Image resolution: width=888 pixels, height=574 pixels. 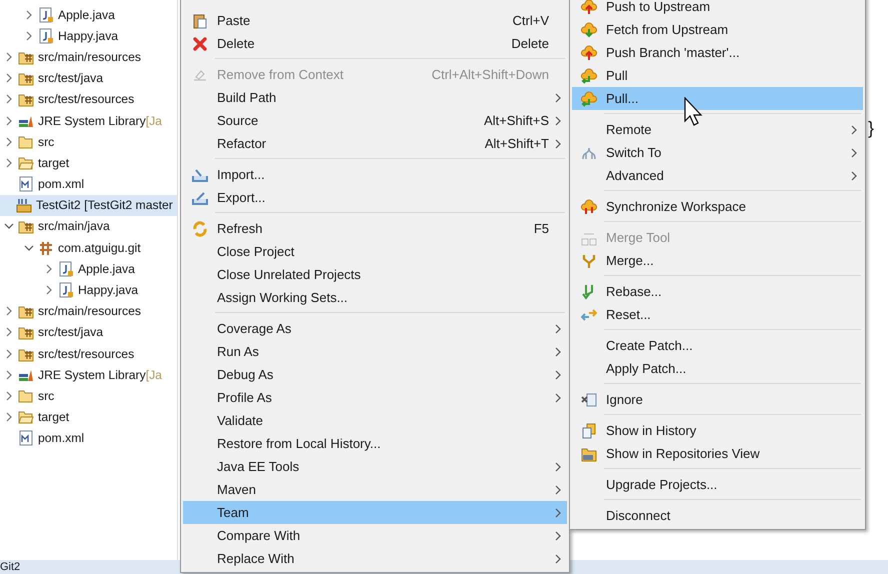 What do you see at coordinates (9, 226) in the screenshot?
I see `chevron-down-icon` at bounding box center [9, 226].